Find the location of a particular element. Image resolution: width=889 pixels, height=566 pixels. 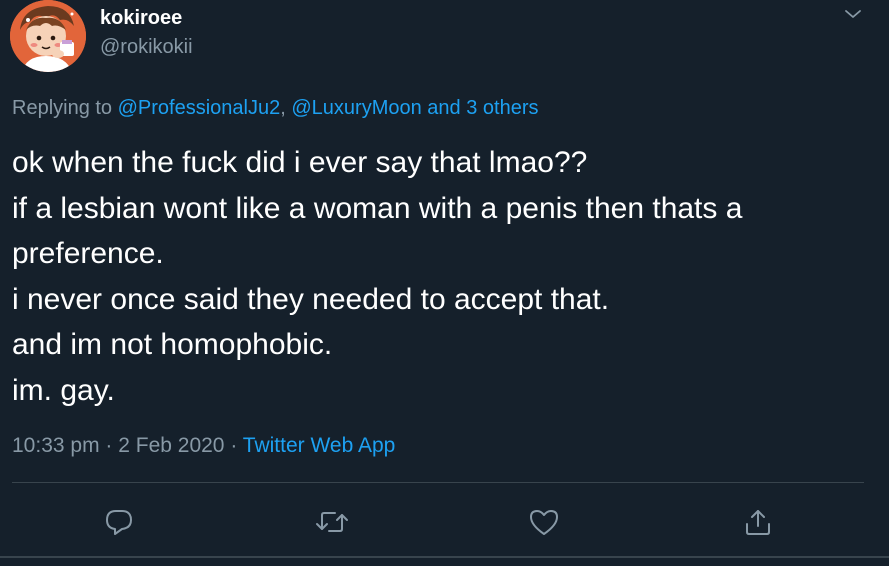

retweet-button is located at coordinates (332, 522).